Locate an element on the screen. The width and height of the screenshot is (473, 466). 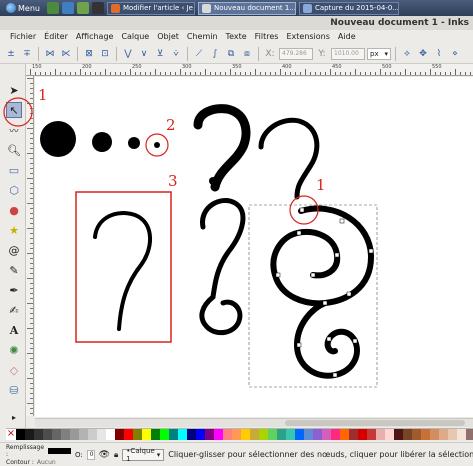
scrollbar-thumb is located at coordinates (375, 423).